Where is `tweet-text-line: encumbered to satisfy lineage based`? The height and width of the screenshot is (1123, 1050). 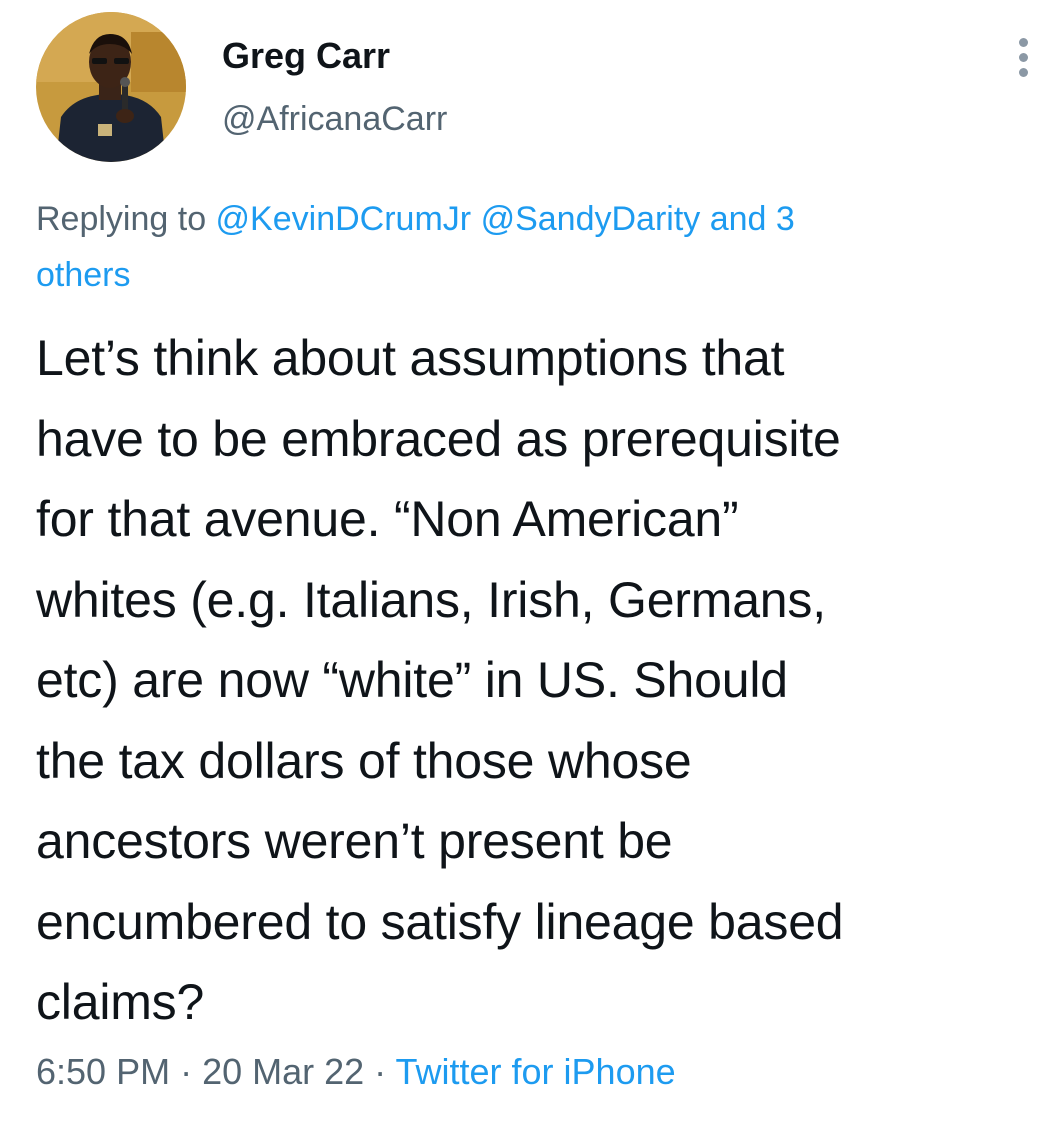 tweet-text-line: encumbered to satisfy lineage based is located at coordinates (440, 921).